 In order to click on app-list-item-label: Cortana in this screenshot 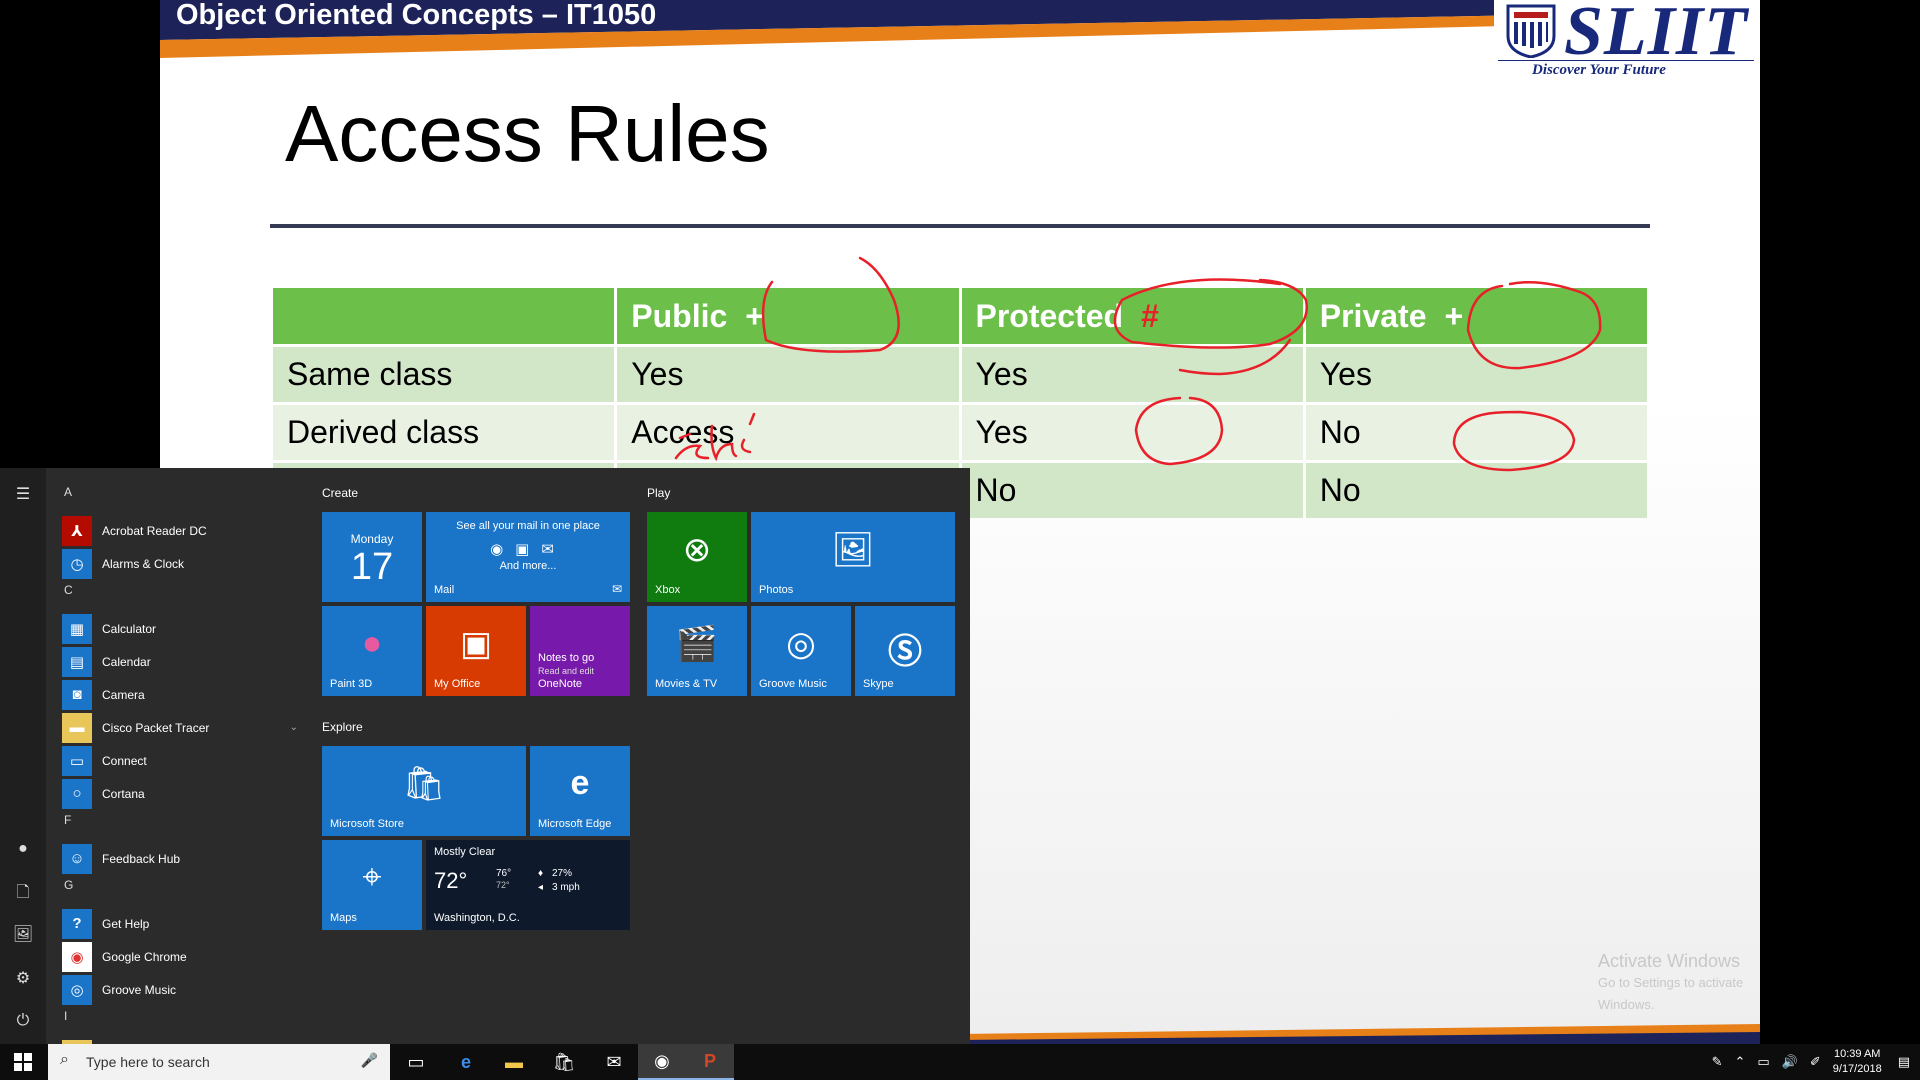, I will do `click(123, 793)`.